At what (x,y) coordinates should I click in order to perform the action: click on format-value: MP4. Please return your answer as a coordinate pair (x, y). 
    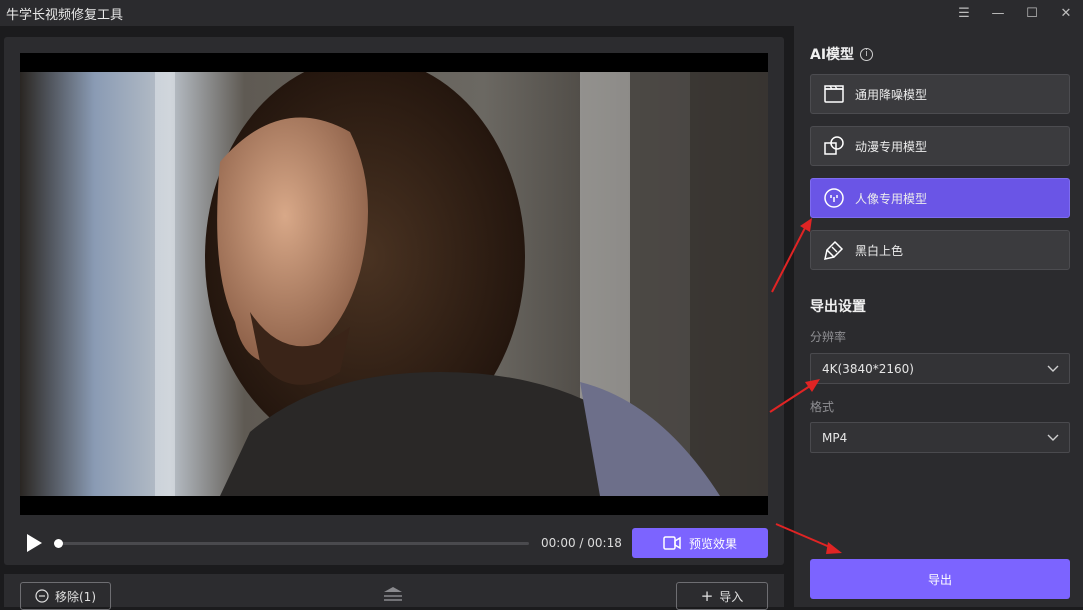
    Looking at the image, I should click on (835, 437).